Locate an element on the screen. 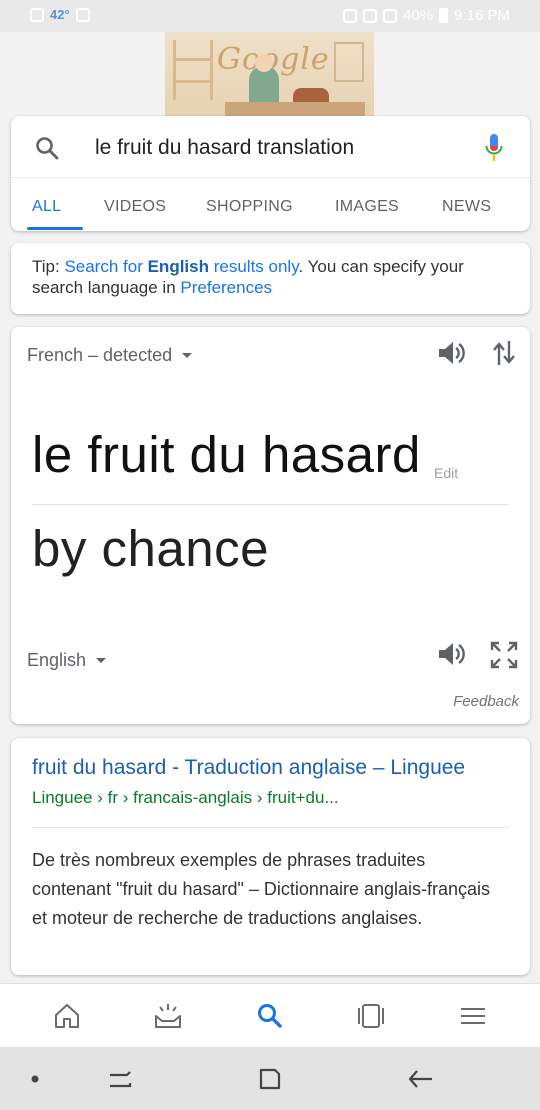  english-only-link: Search for English results only is located at coordinates (181, 266).